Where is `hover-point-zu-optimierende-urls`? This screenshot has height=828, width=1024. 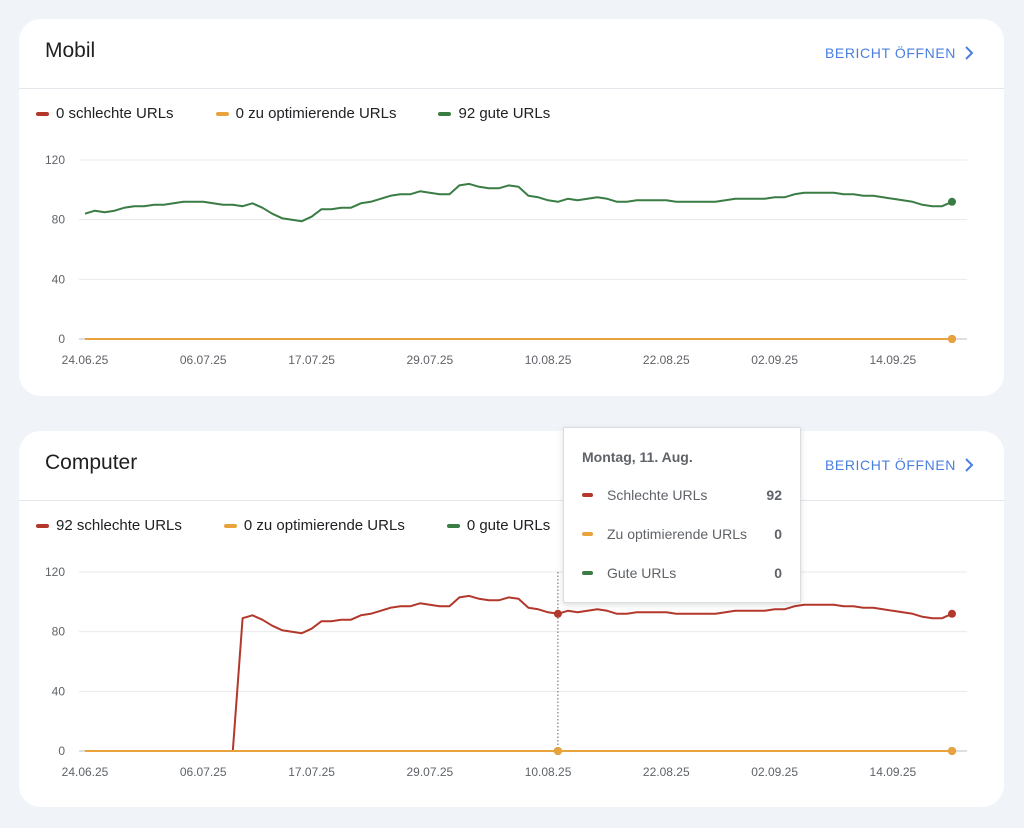 hover-point-zu-optimierende-urls is located at coordinates (557, 751).